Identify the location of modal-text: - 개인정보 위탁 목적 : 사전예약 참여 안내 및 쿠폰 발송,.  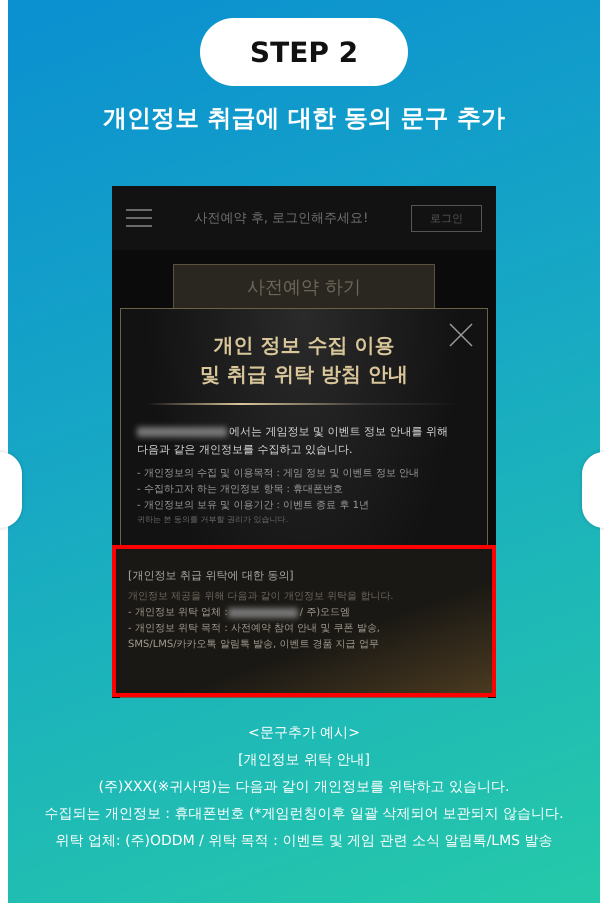
(254, 629).